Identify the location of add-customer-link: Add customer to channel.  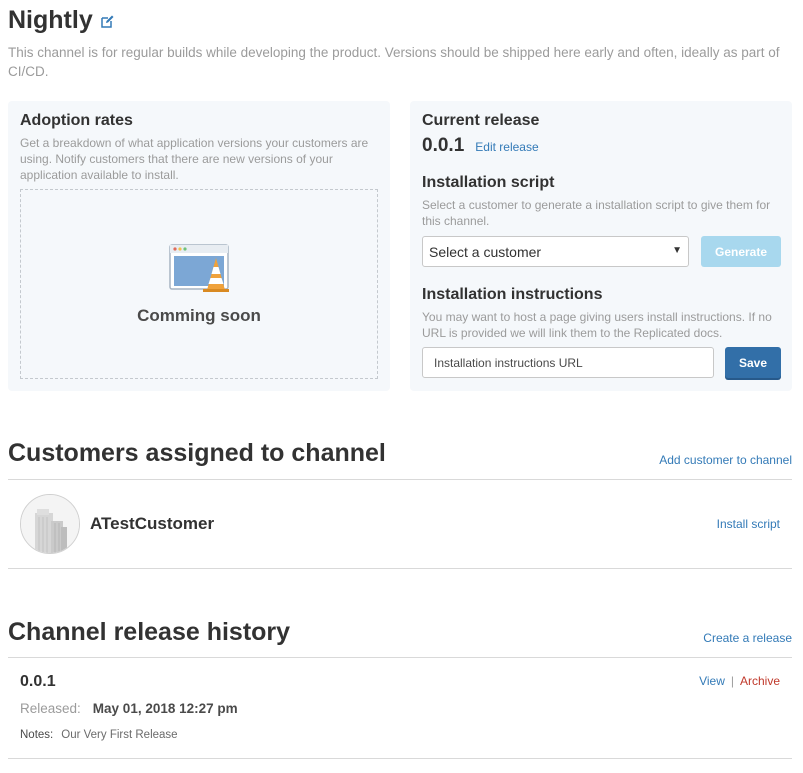
(725, 460).